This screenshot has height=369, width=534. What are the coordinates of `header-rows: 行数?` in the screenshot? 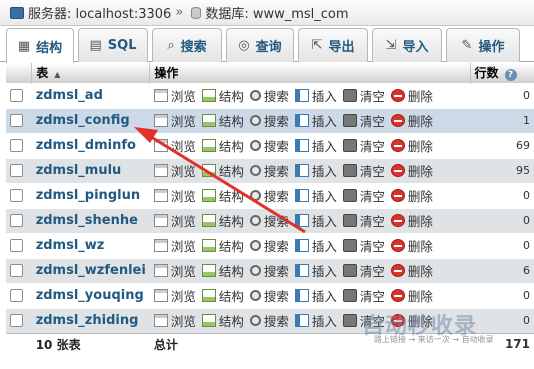 It's located at (502, 73).